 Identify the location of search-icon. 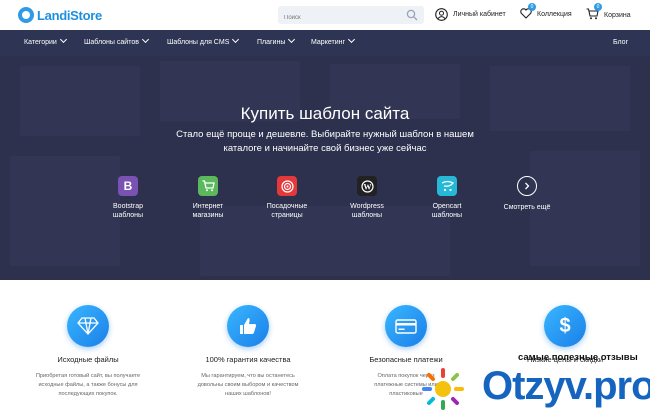
(412, 15).